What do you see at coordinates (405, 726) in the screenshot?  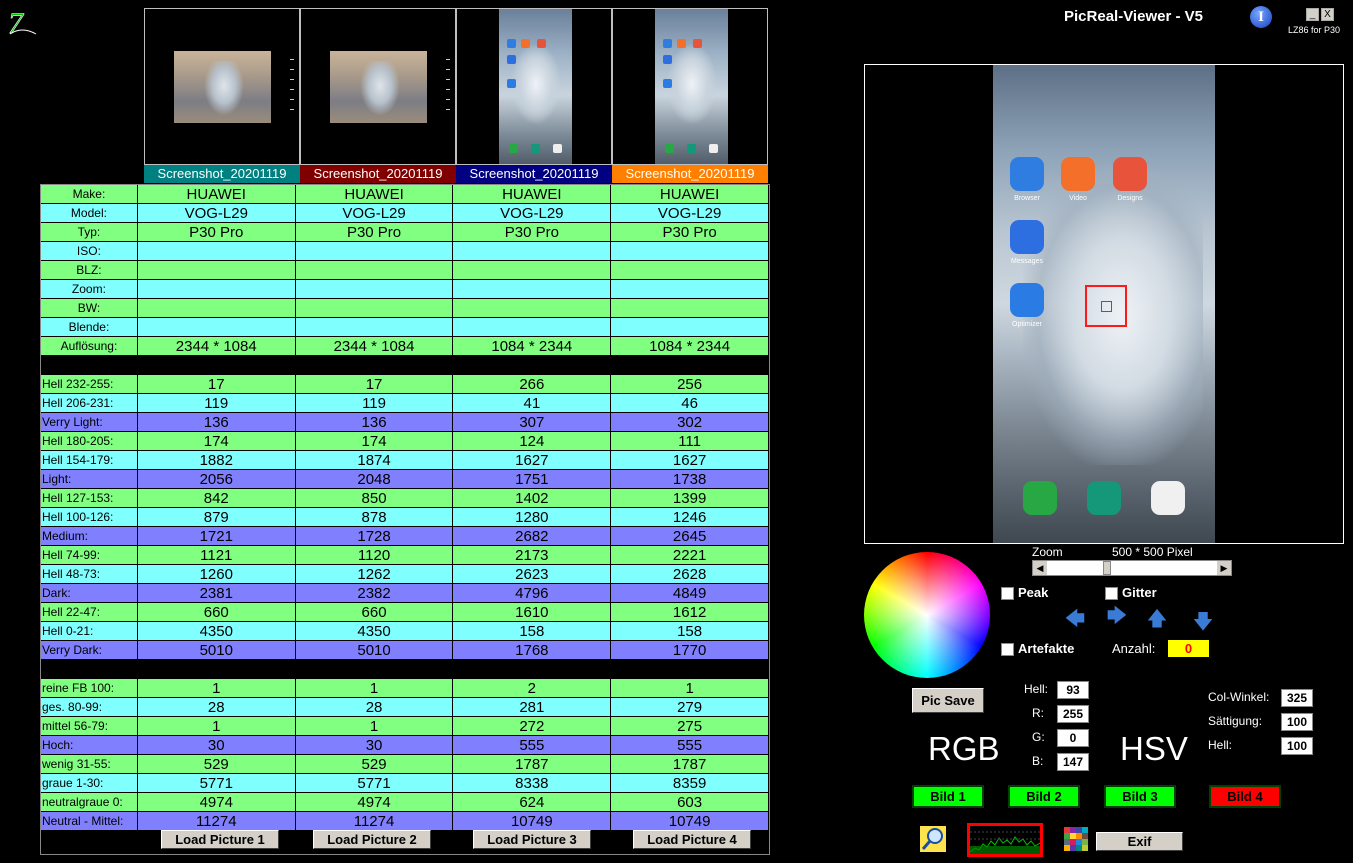 I see `table-row: mittel 56-79: 1 1 272 275` at bounding box center [405, 726].